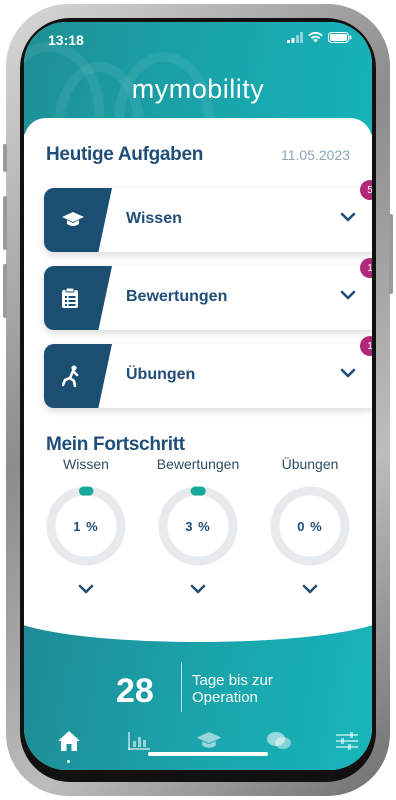  I want to click on task-card-bewertungen: Bewertungen 1, so click(208, 294).